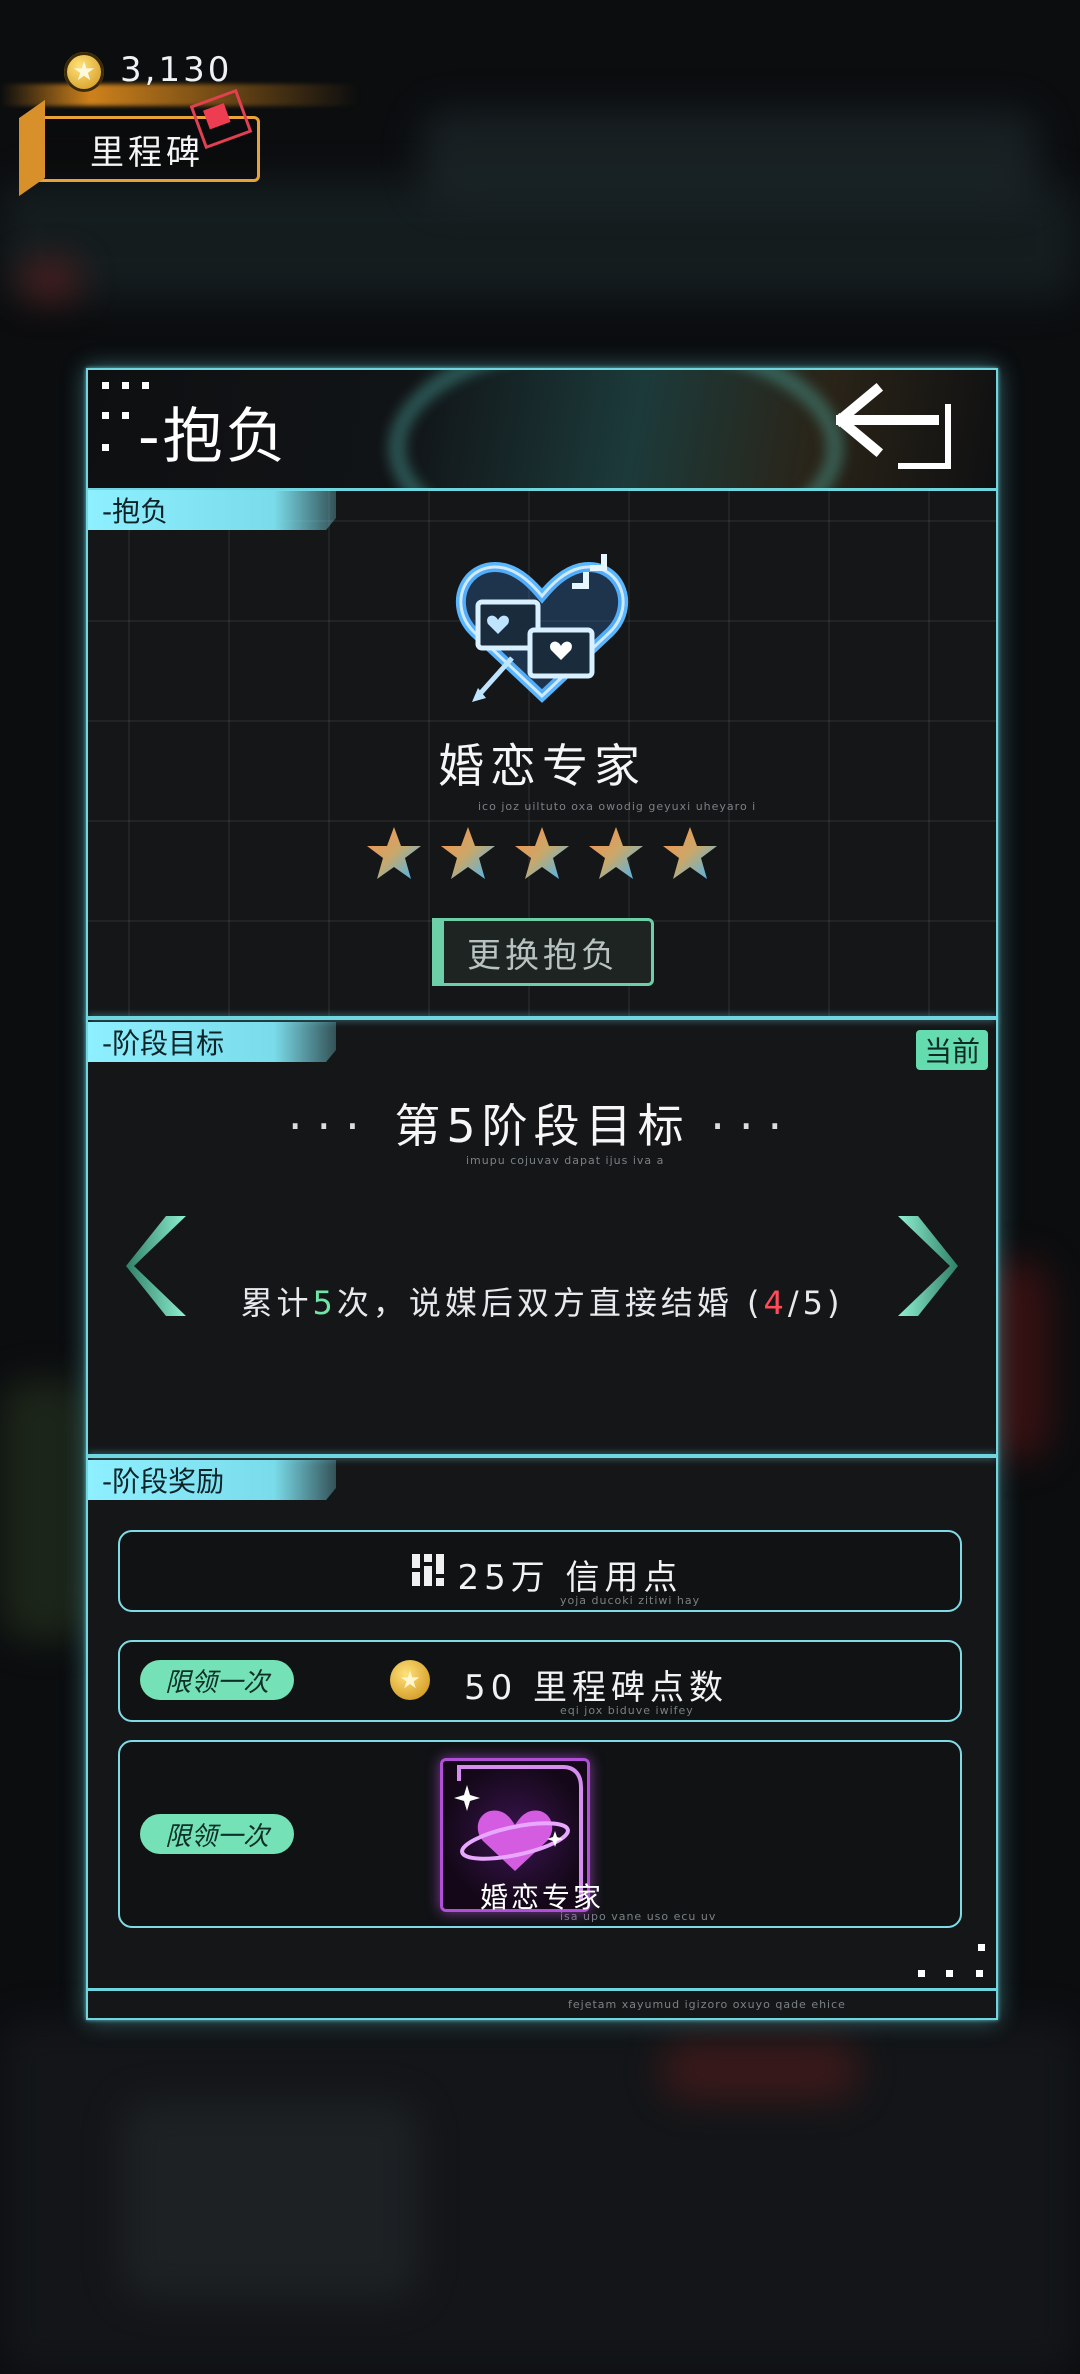 The width and height of the screenshot is (1080, 2374). I want to click on reward-row-milestone-points: 限领一次 ★ 50 里程碑点数 eqi jox biduve iwifey, so click(540, 1681).